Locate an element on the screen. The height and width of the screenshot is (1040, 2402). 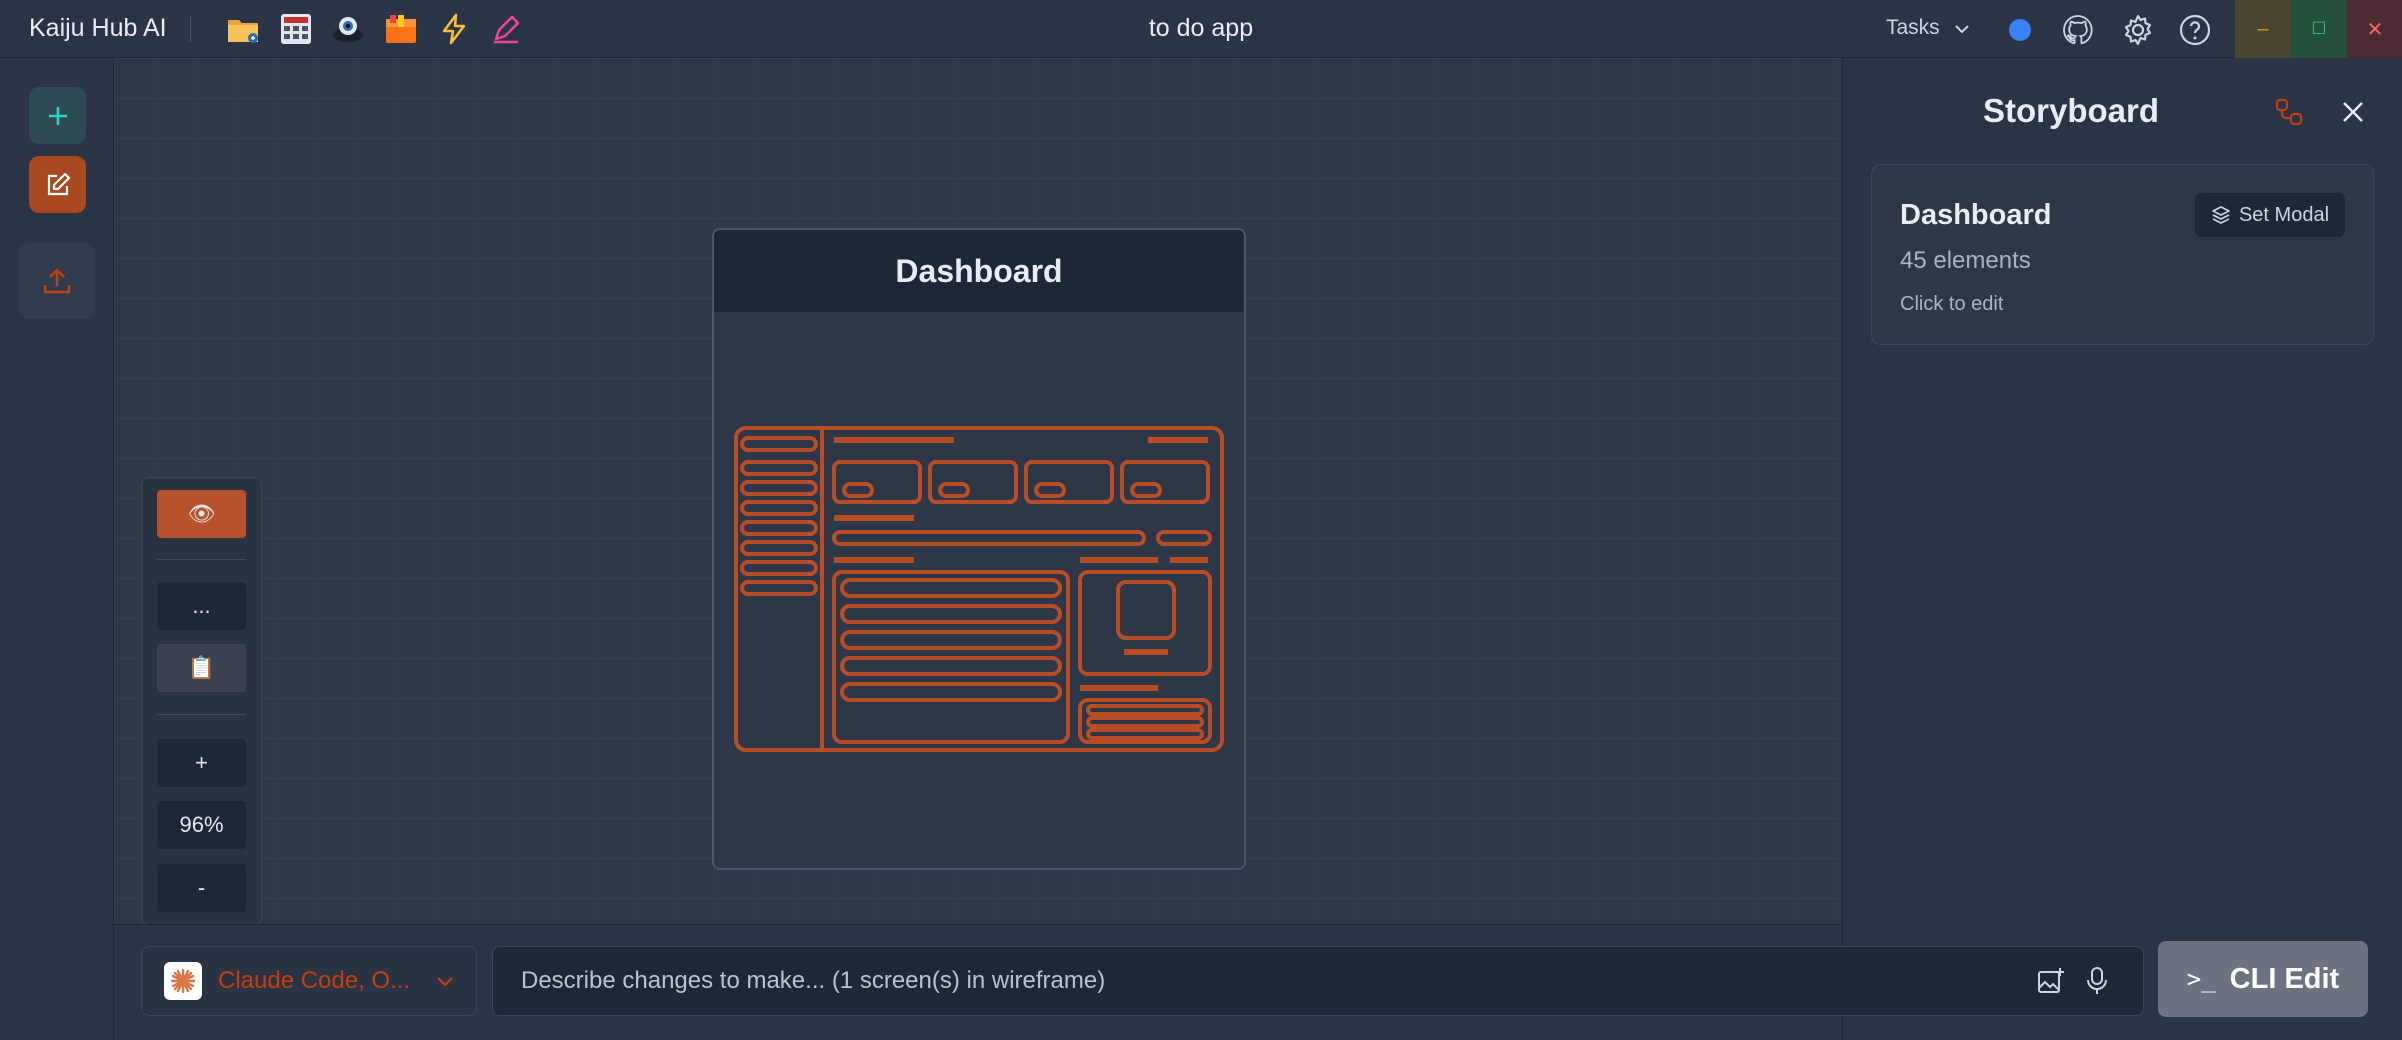
screen-title: Dashboard is located at coordinates (979, 271).